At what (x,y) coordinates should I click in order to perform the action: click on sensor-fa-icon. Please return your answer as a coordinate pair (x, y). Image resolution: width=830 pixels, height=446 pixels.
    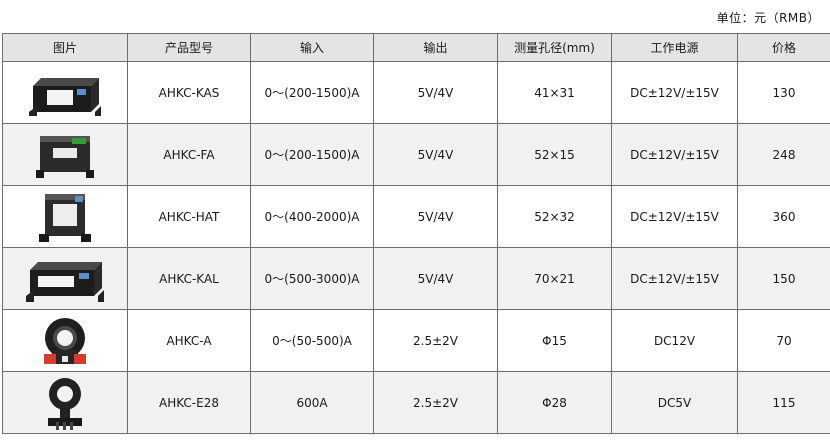
    Looking at the image, I should click on (65, 156).